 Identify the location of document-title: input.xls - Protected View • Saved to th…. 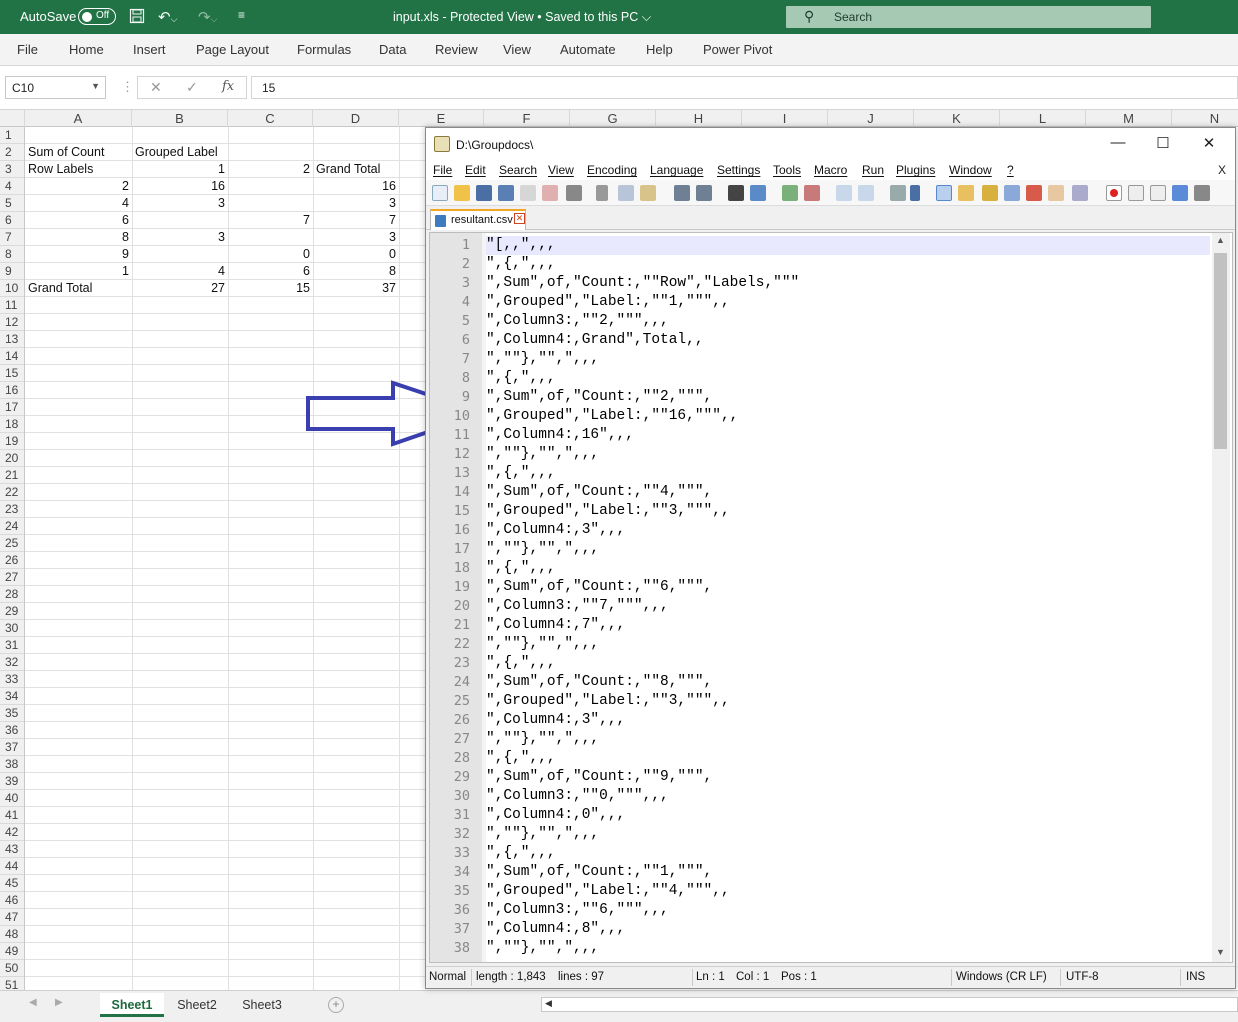
(522, 17).